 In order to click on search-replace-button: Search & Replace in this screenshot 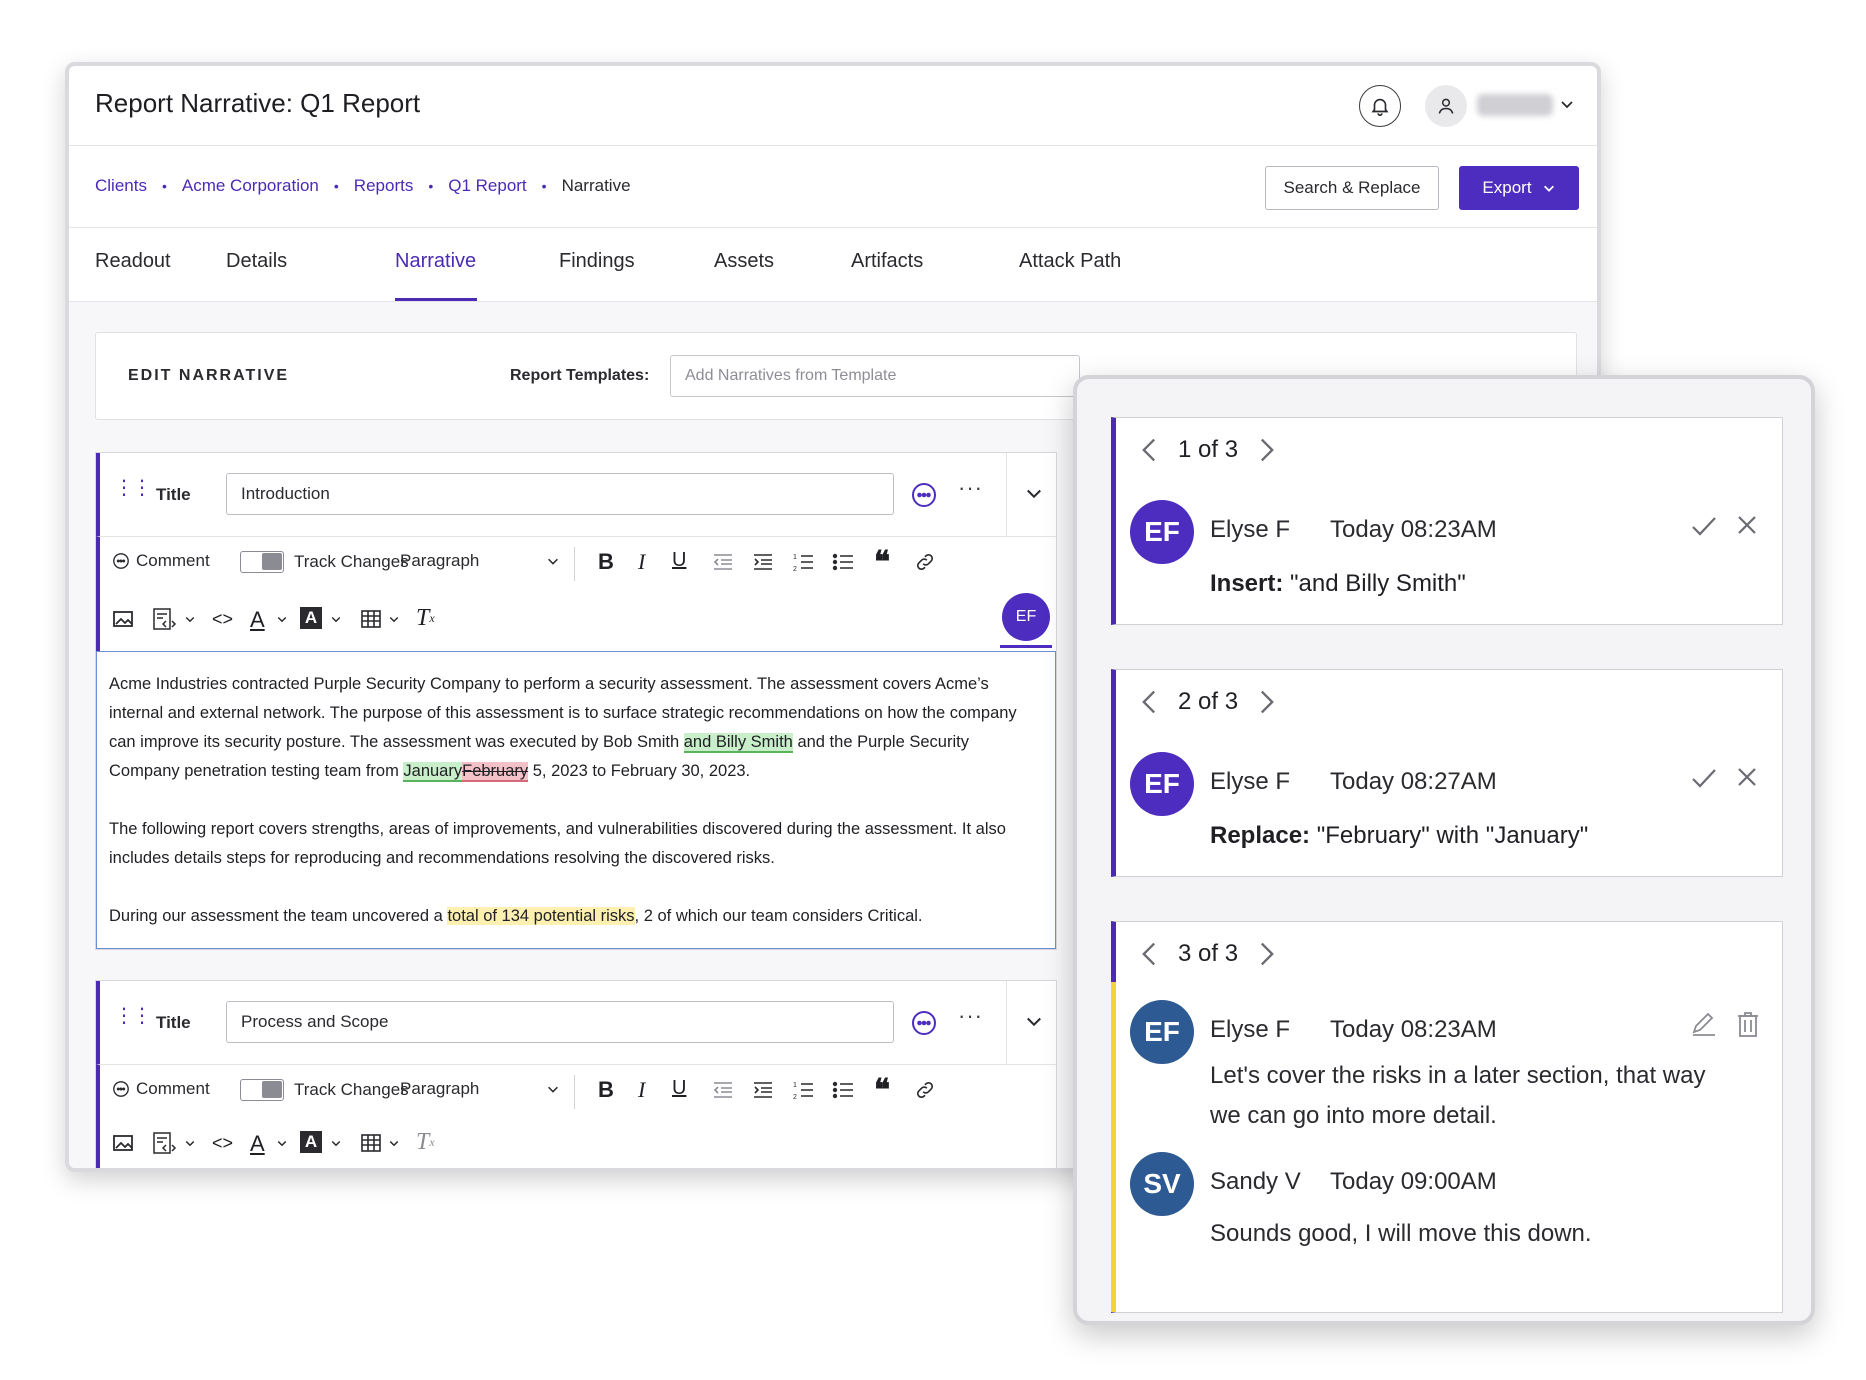, I will do `click(1352, 188)`.